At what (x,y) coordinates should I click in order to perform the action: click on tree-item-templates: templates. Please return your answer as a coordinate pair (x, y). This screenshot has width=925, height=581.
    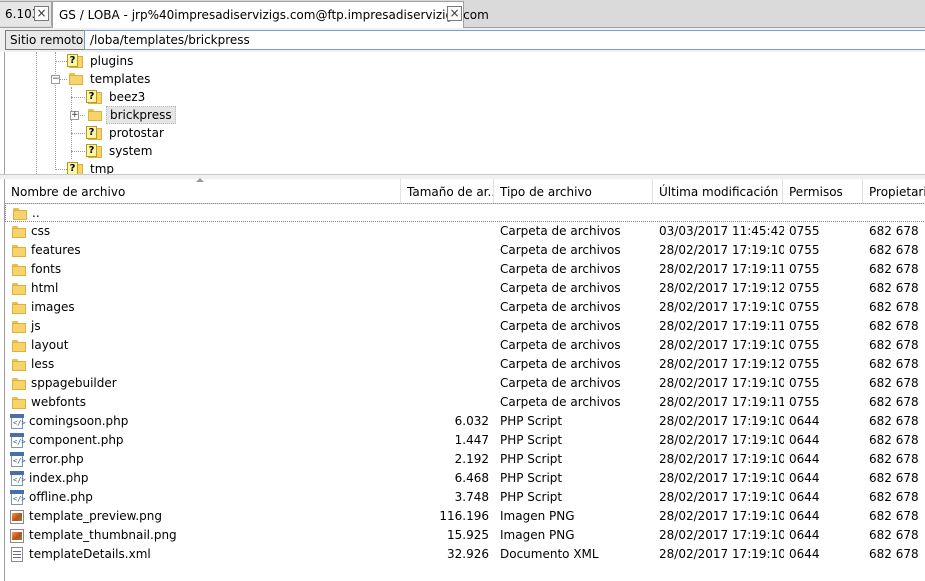
    Looking at the image, I should click on (110, 79).